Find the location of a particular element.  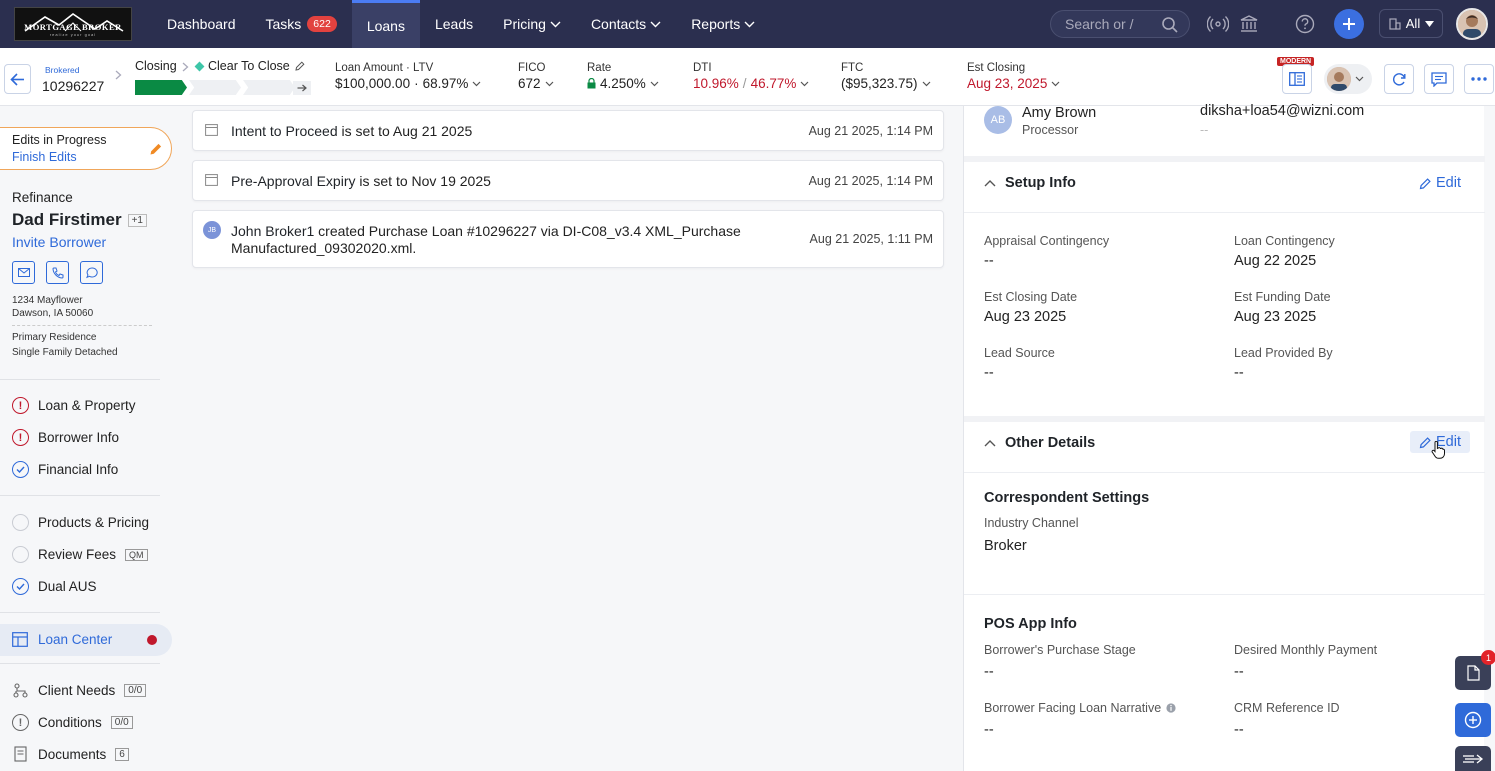

create-new-button is located at coordinates (1349, 24).